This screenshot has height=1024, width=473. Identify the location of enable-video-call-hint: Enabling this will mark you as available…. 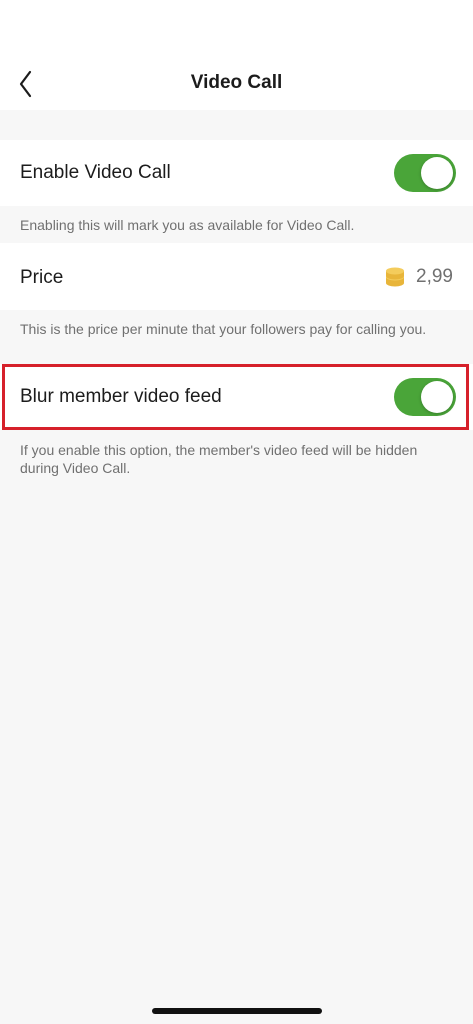
(187, 225).